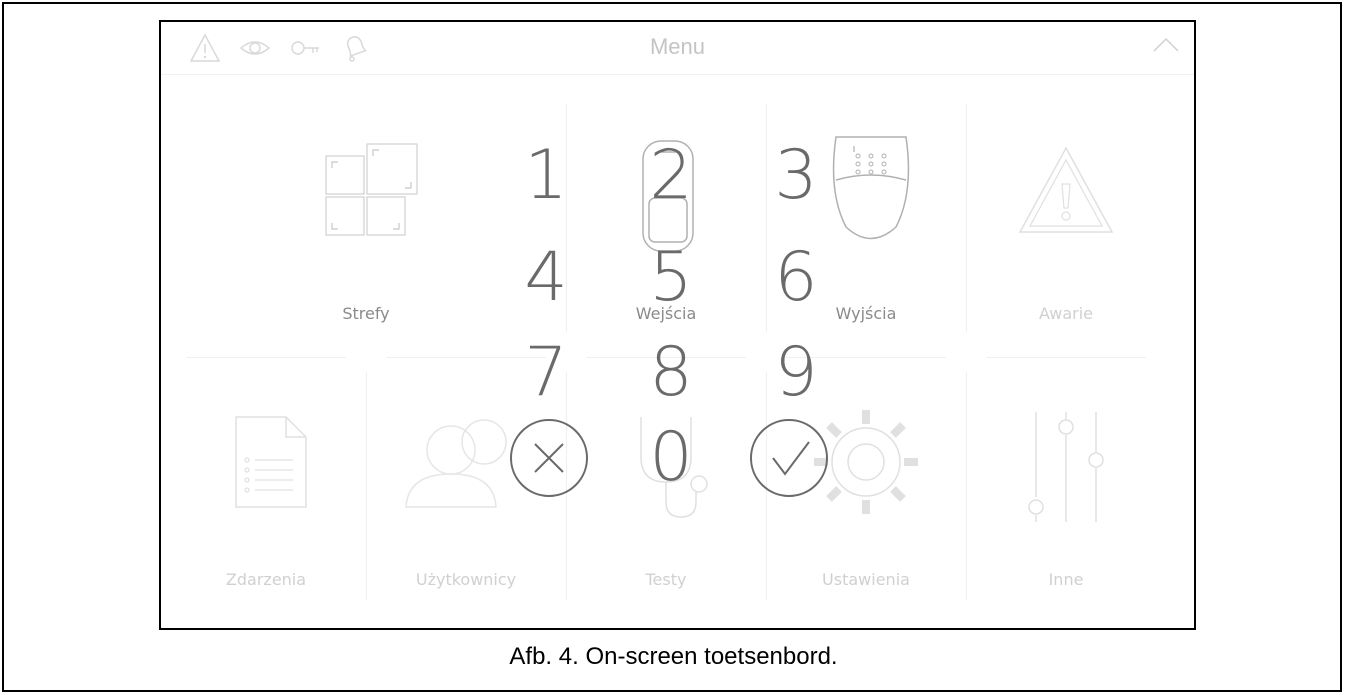 Image resolution: width=1347 pixels, height=695 pixels. What do you see at coordinates (366, 313) in the screenshot?
I see `tile-label: Strefy` at bounding box center [366, 313].